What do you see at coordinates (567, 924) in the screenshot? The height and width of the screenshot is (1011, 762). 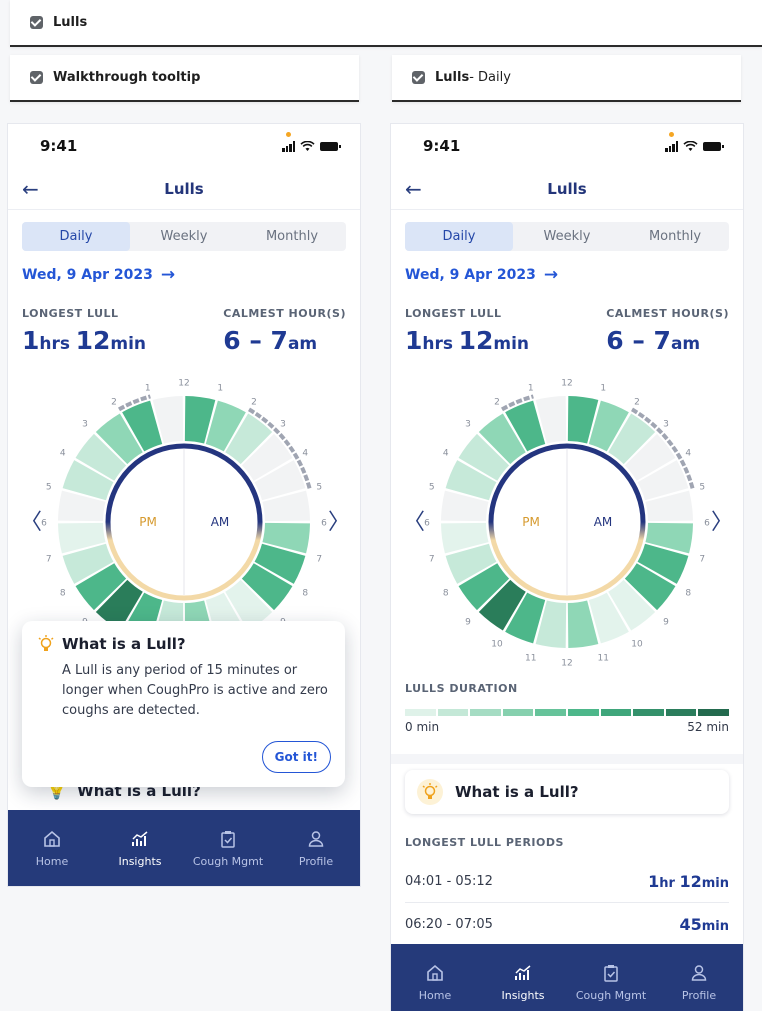 I see `period-row: 06:20 - 07:05 45min` at bounding box center [567, 924].